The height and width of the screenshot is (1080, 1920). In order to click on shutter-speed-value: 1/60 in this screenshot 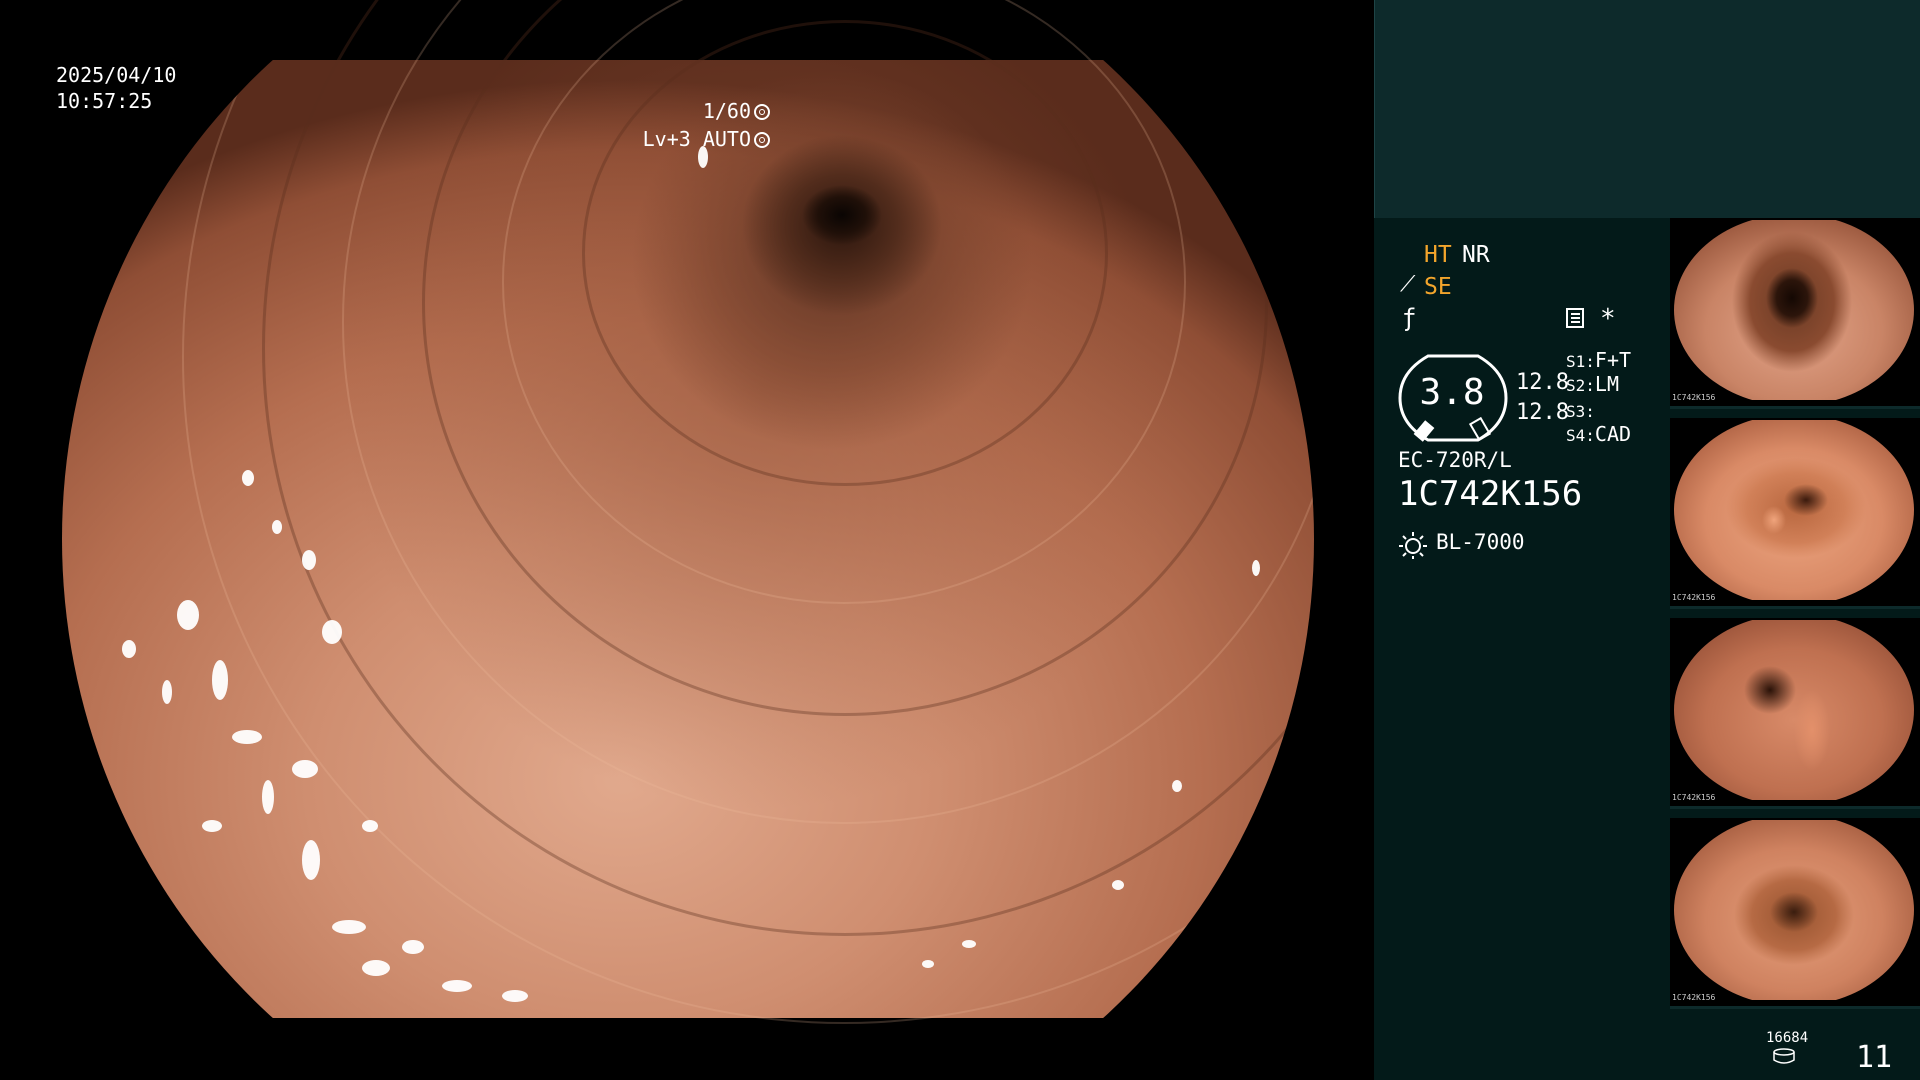, I will do `click(726, 111)`.